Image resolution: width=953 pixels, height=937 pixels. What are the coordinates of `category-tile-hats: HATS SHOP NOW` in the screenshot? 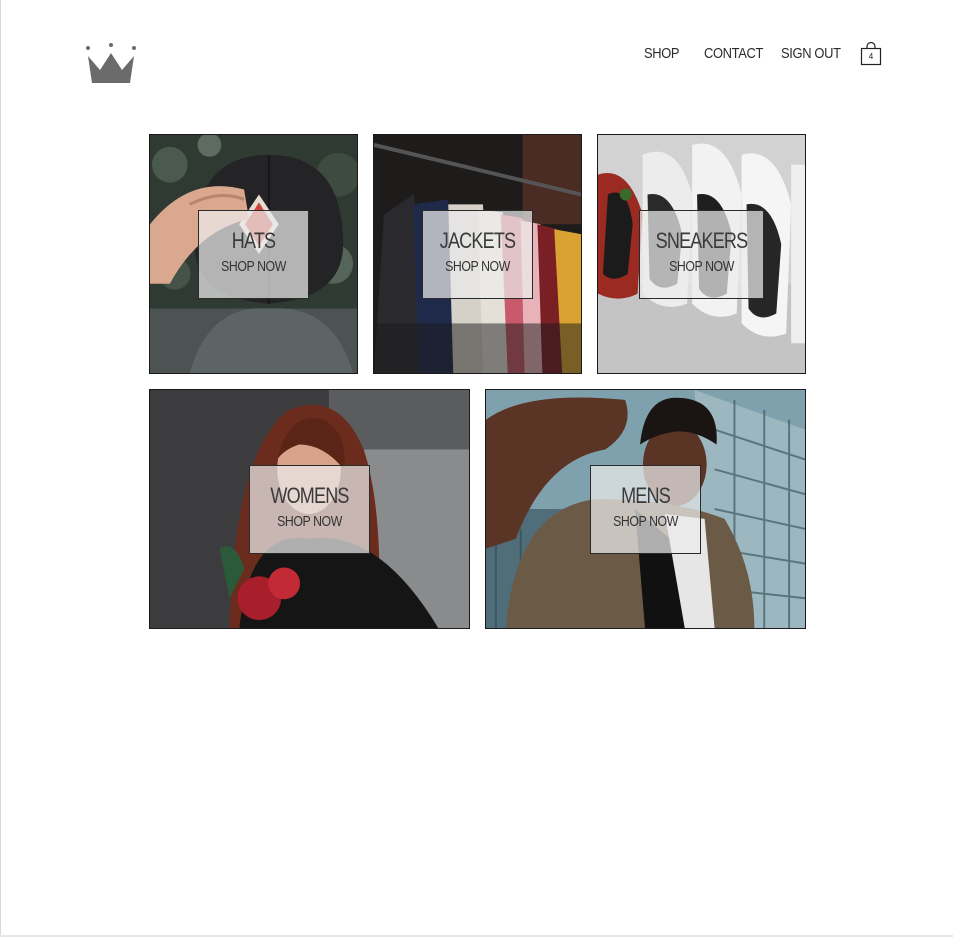 It's located at (253, 254).